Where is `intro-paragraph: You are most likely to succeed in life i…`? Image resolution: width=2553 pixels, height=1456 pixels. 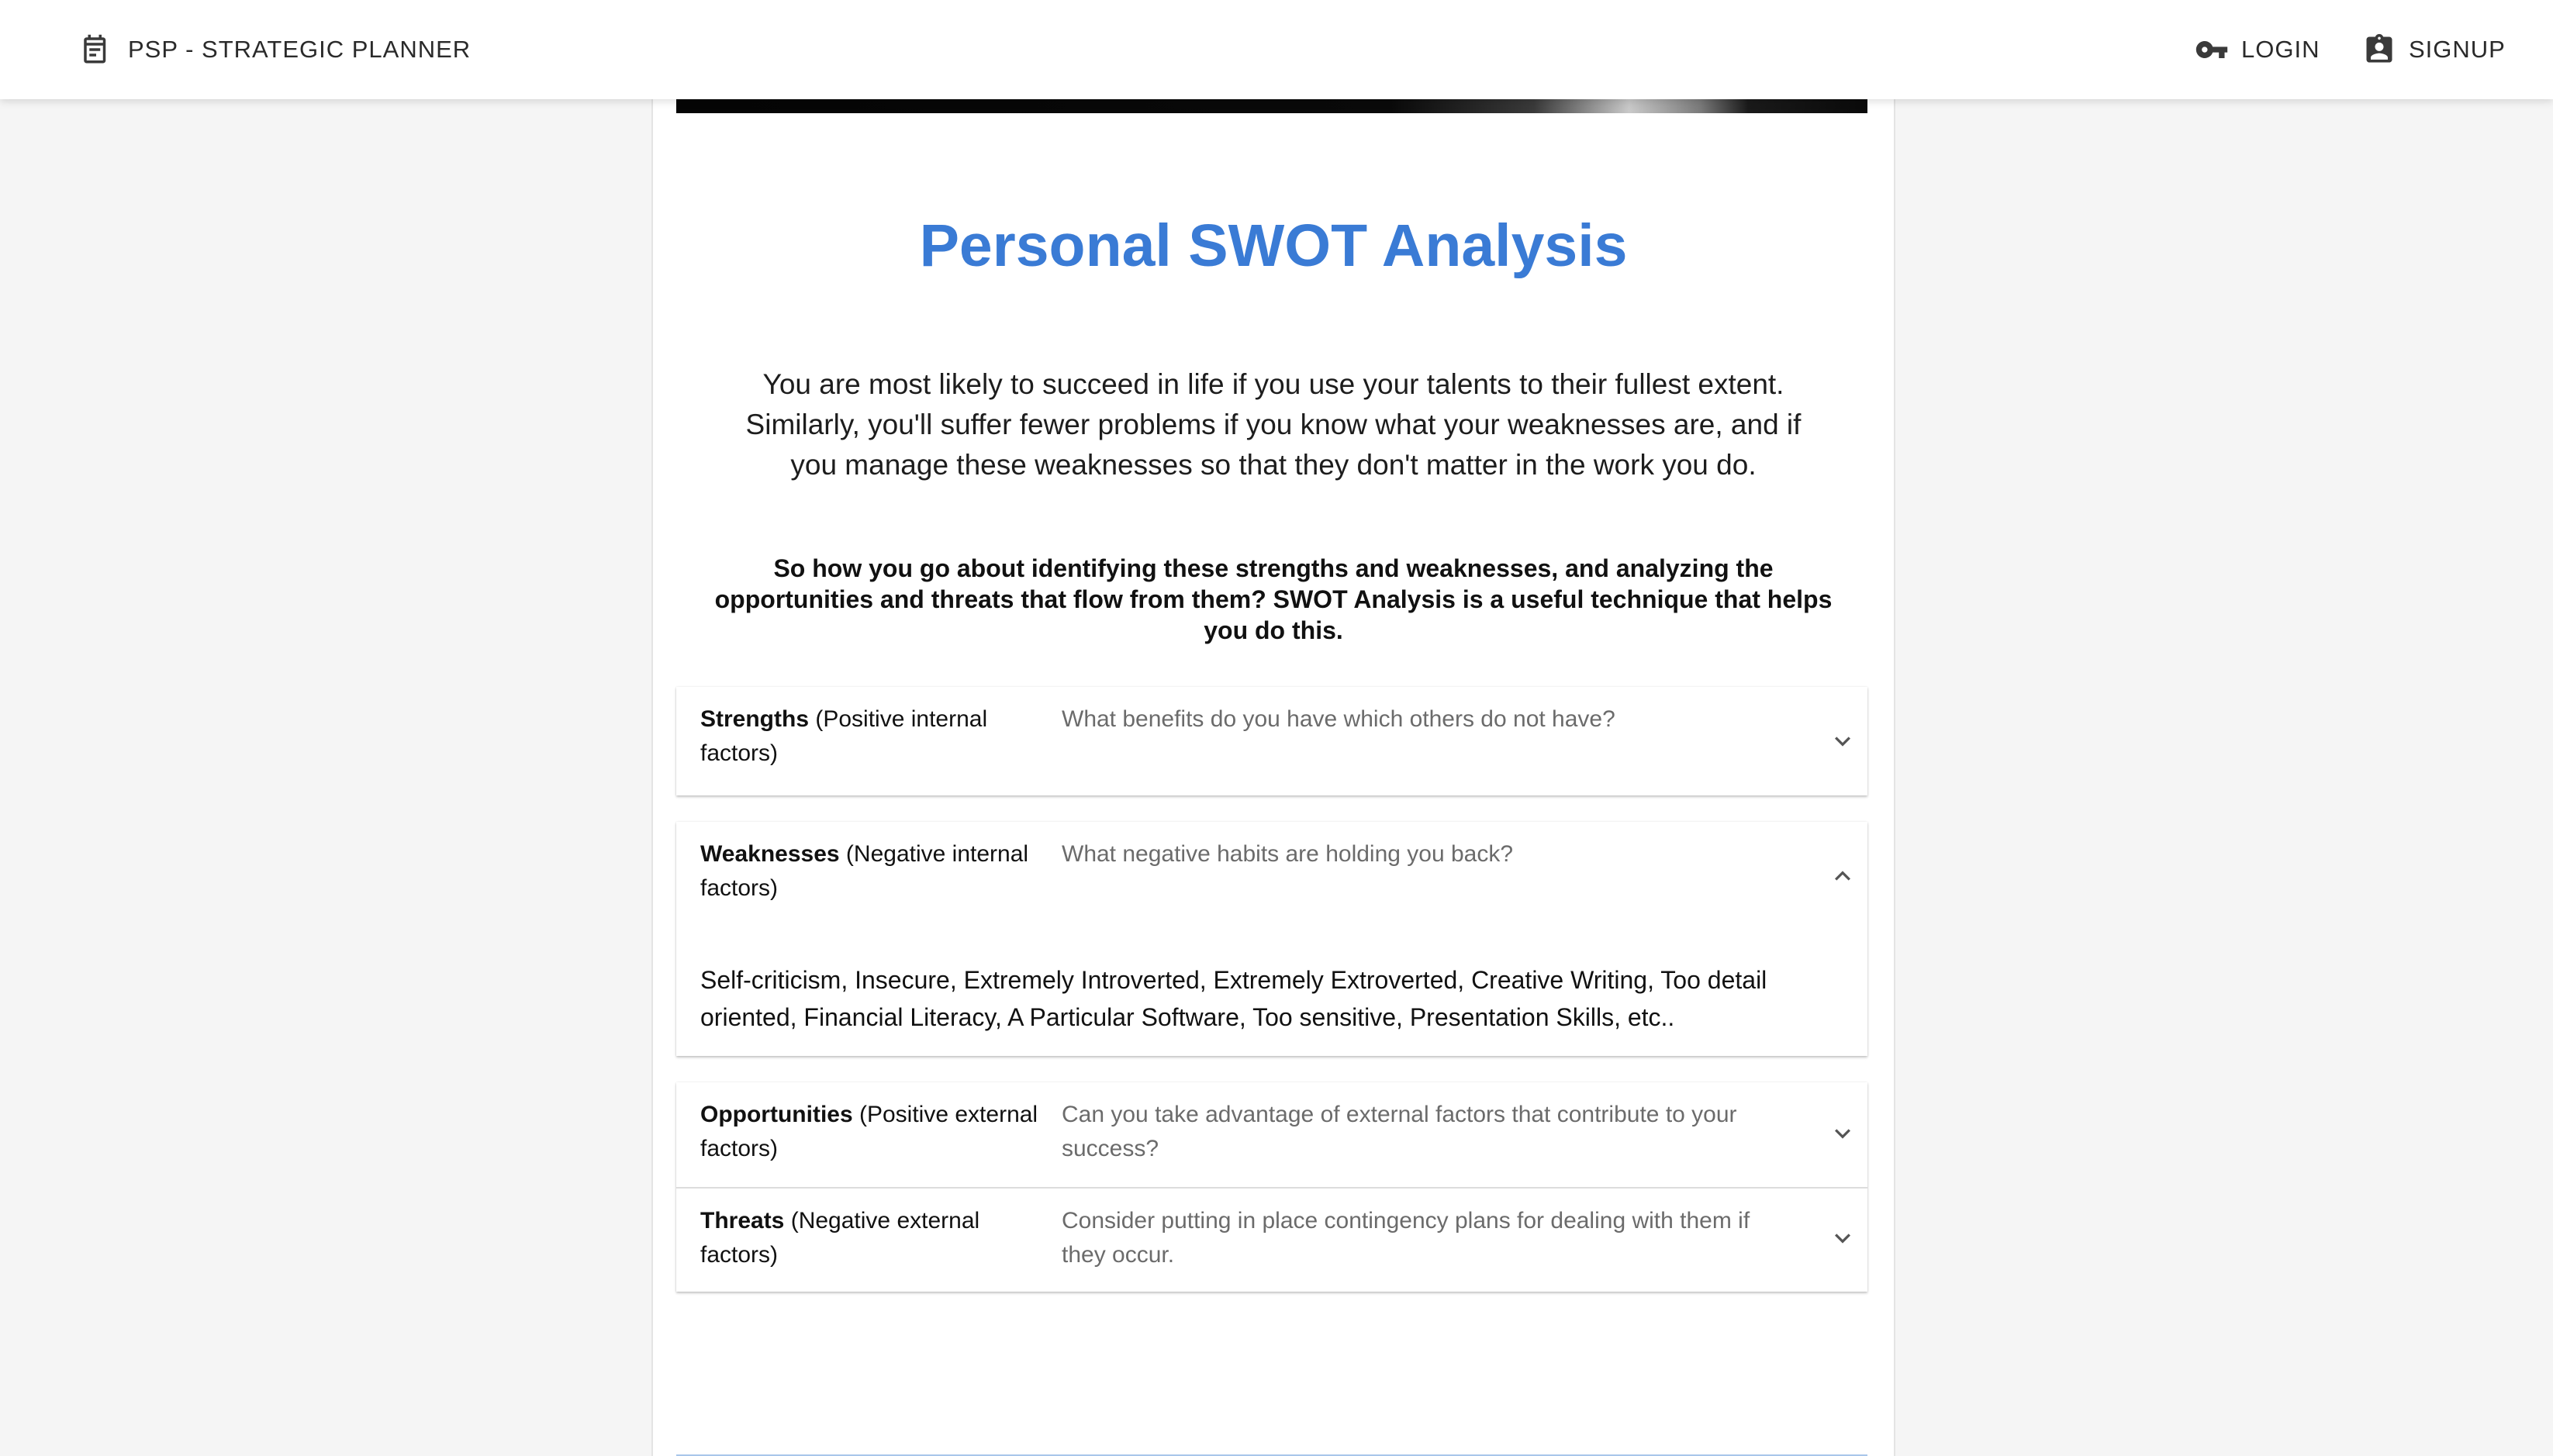
intro-paragraph: You are most likely to succeed in life i… is located at coordinates (1273, 425).